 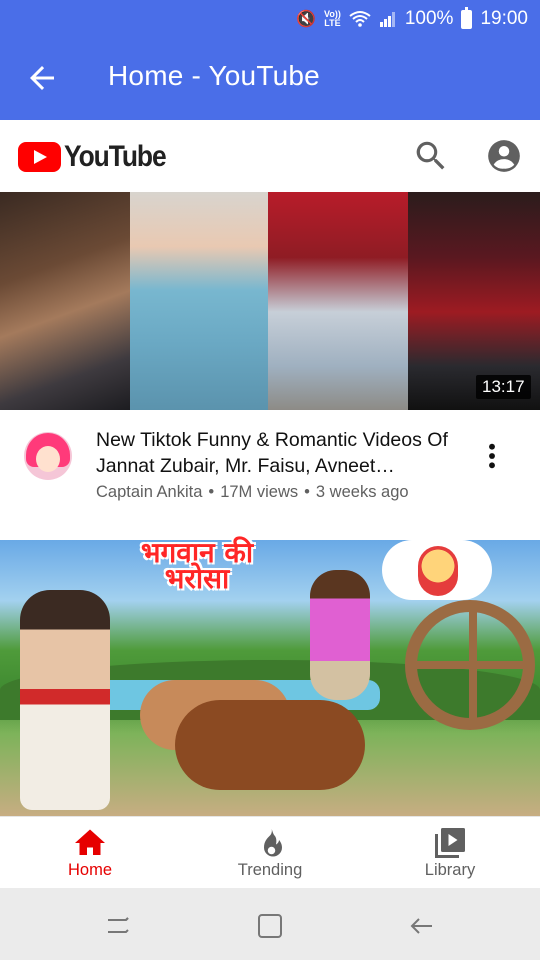 I want to click on nav-label-library: Library, so click(x=450, y=870).